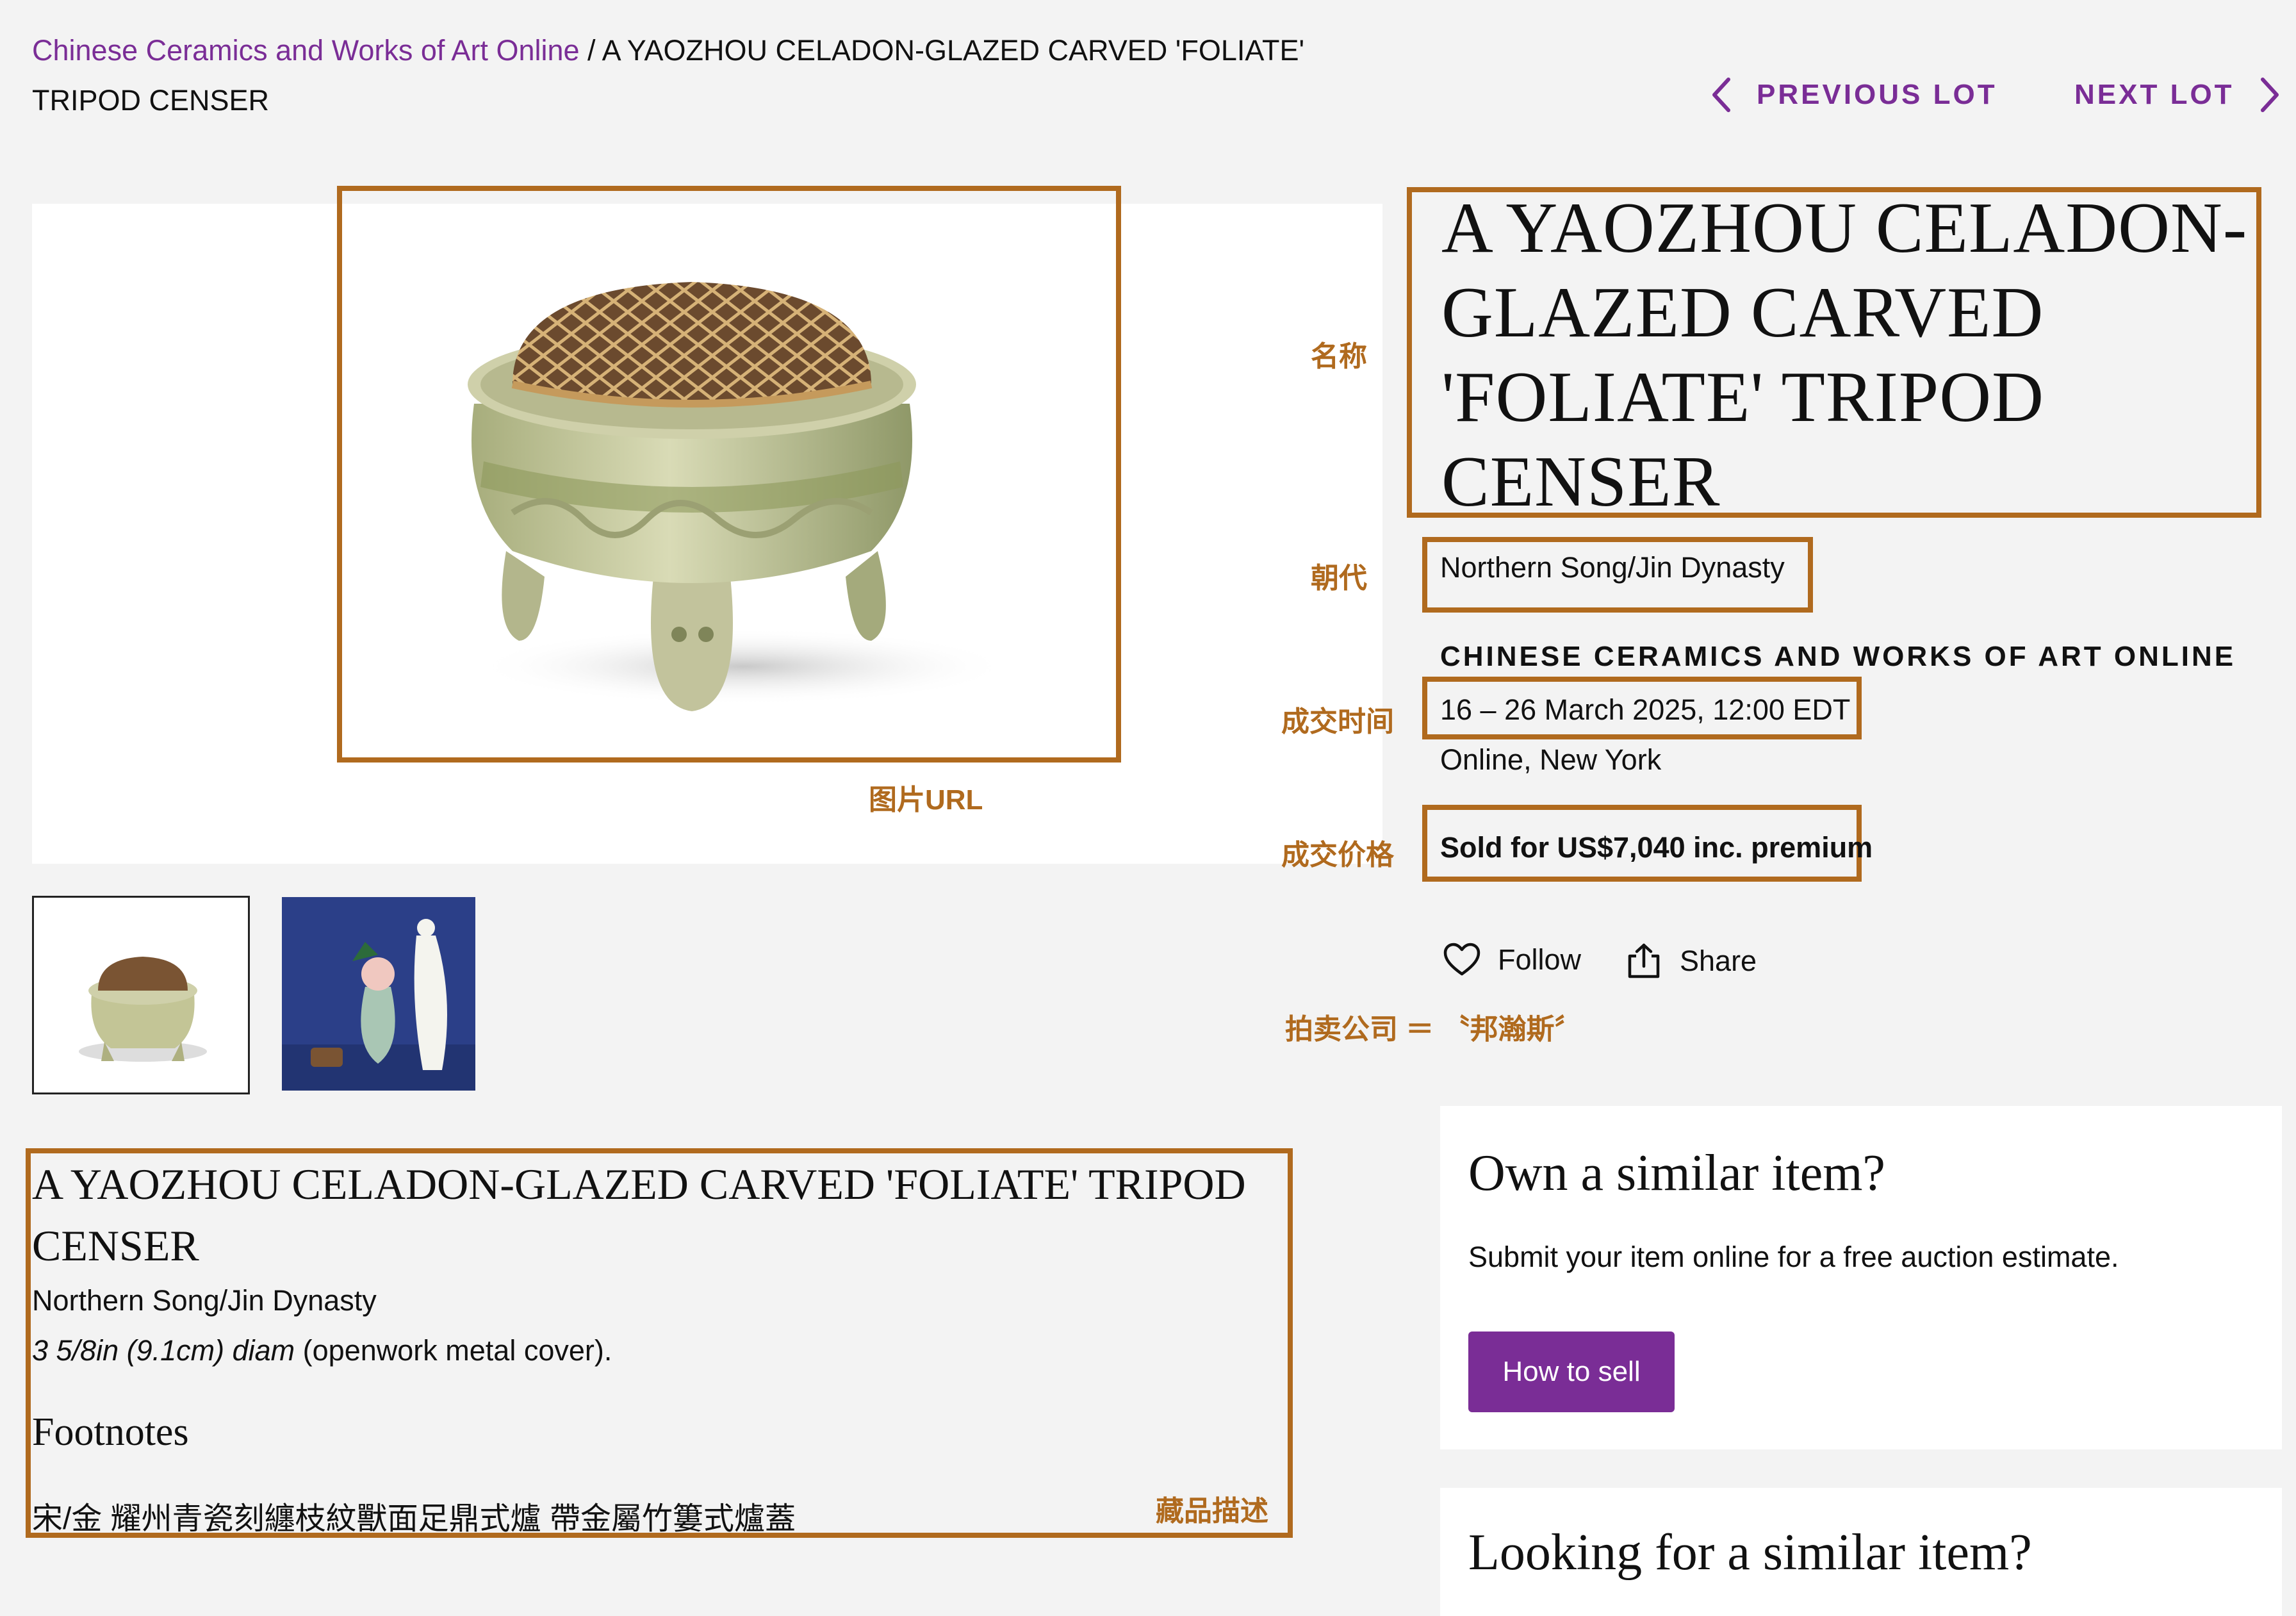 Image resolution: width=2296 pixels, height=1616 pixels. I want to click on how-to-sell-button: How to sell, so click(1571, 1372).